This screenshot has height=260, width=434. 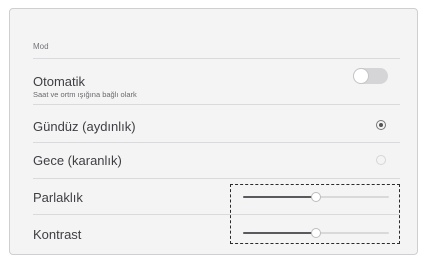 What do you see at coordinates (381, 160) in the screenshot?
I see `night-mode-radio` at bounding box center [381, 160].